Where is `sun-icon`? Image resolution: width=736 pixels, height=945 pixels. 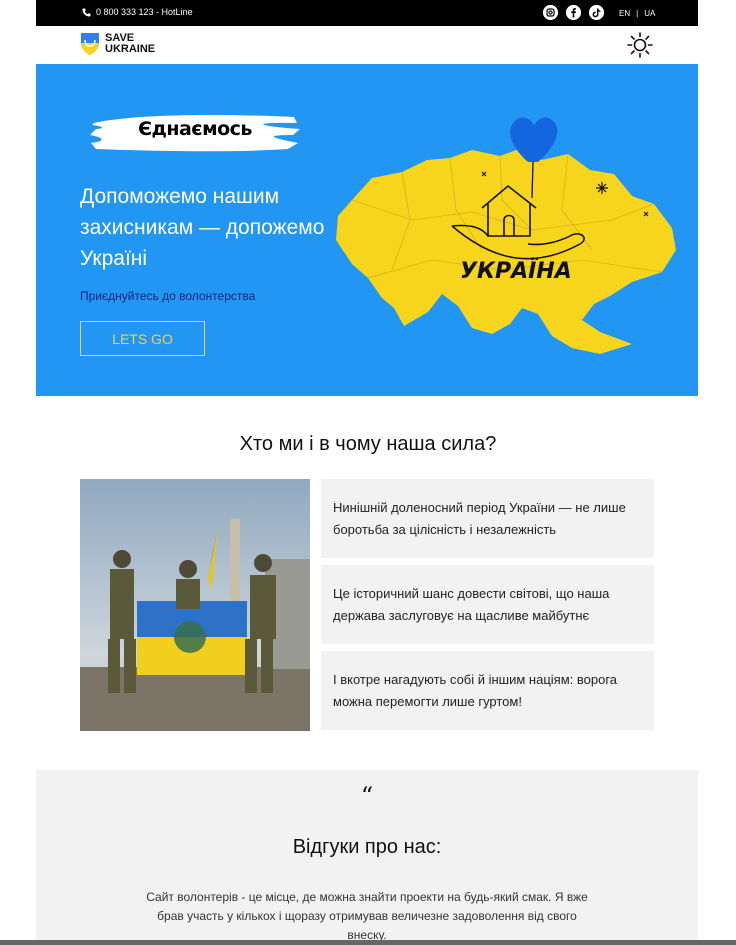 sun-icon is located at coordinates (640, 45).